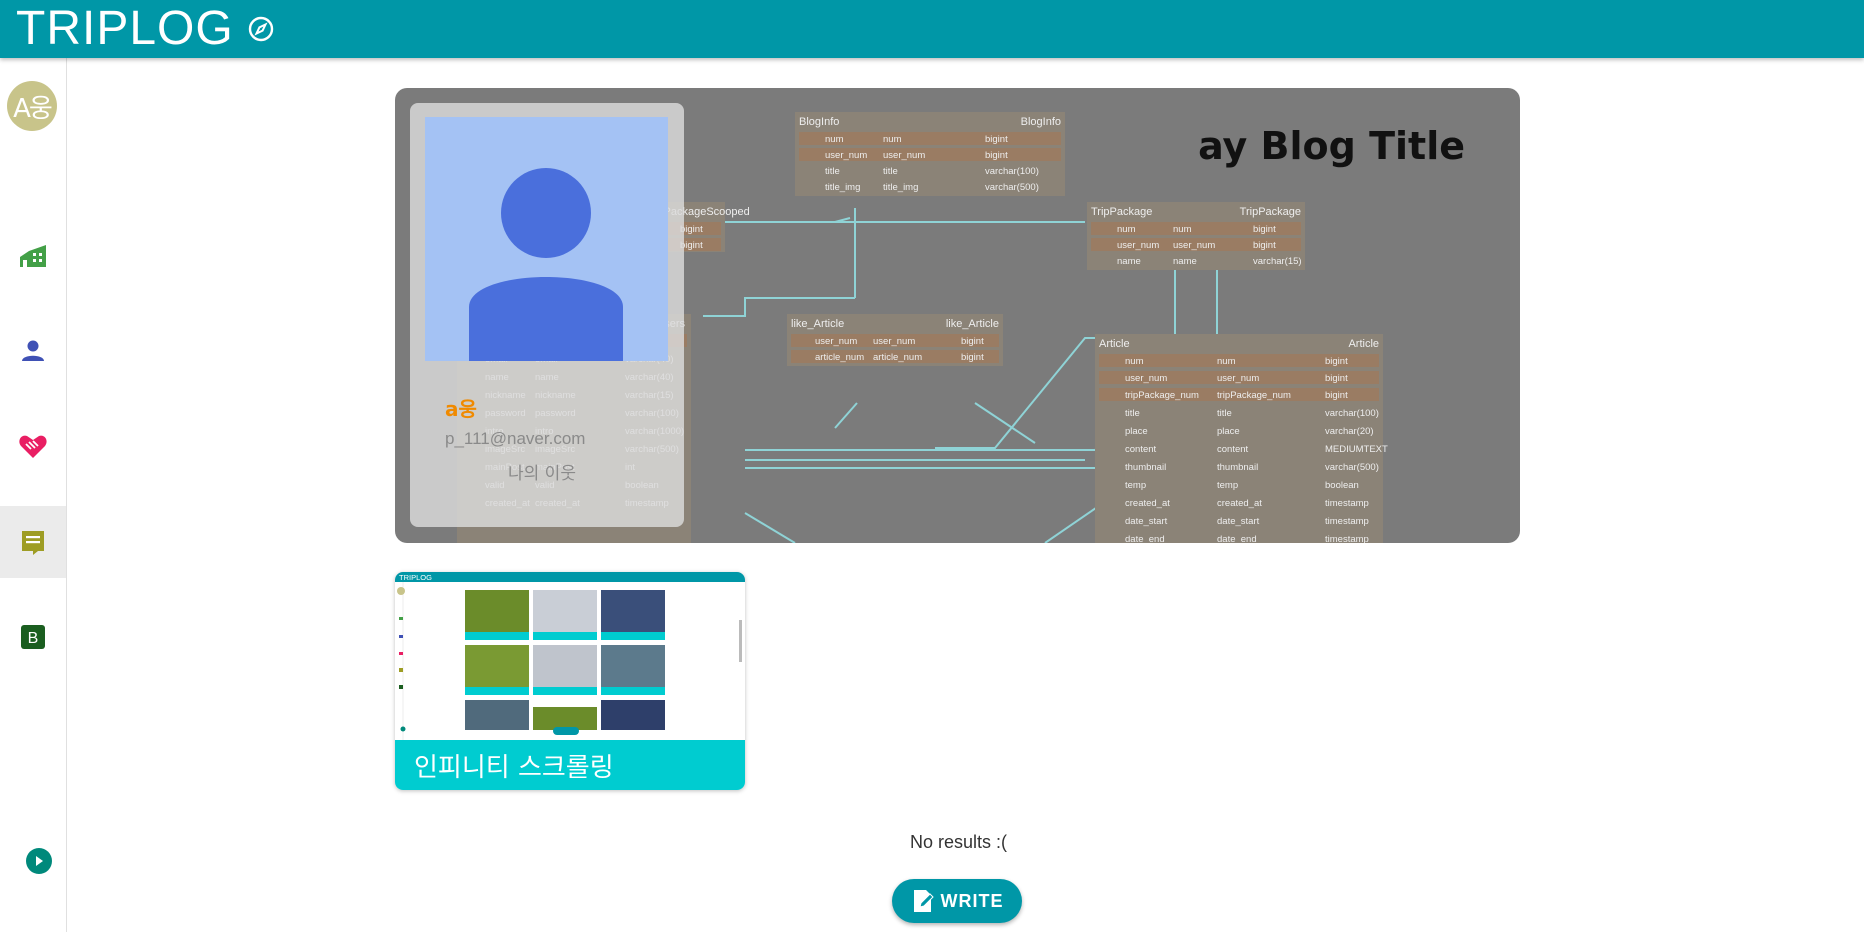 This screenshot has height=932, width=1864. I want to click on chevron-right-circle-icon, so click(39, 861).